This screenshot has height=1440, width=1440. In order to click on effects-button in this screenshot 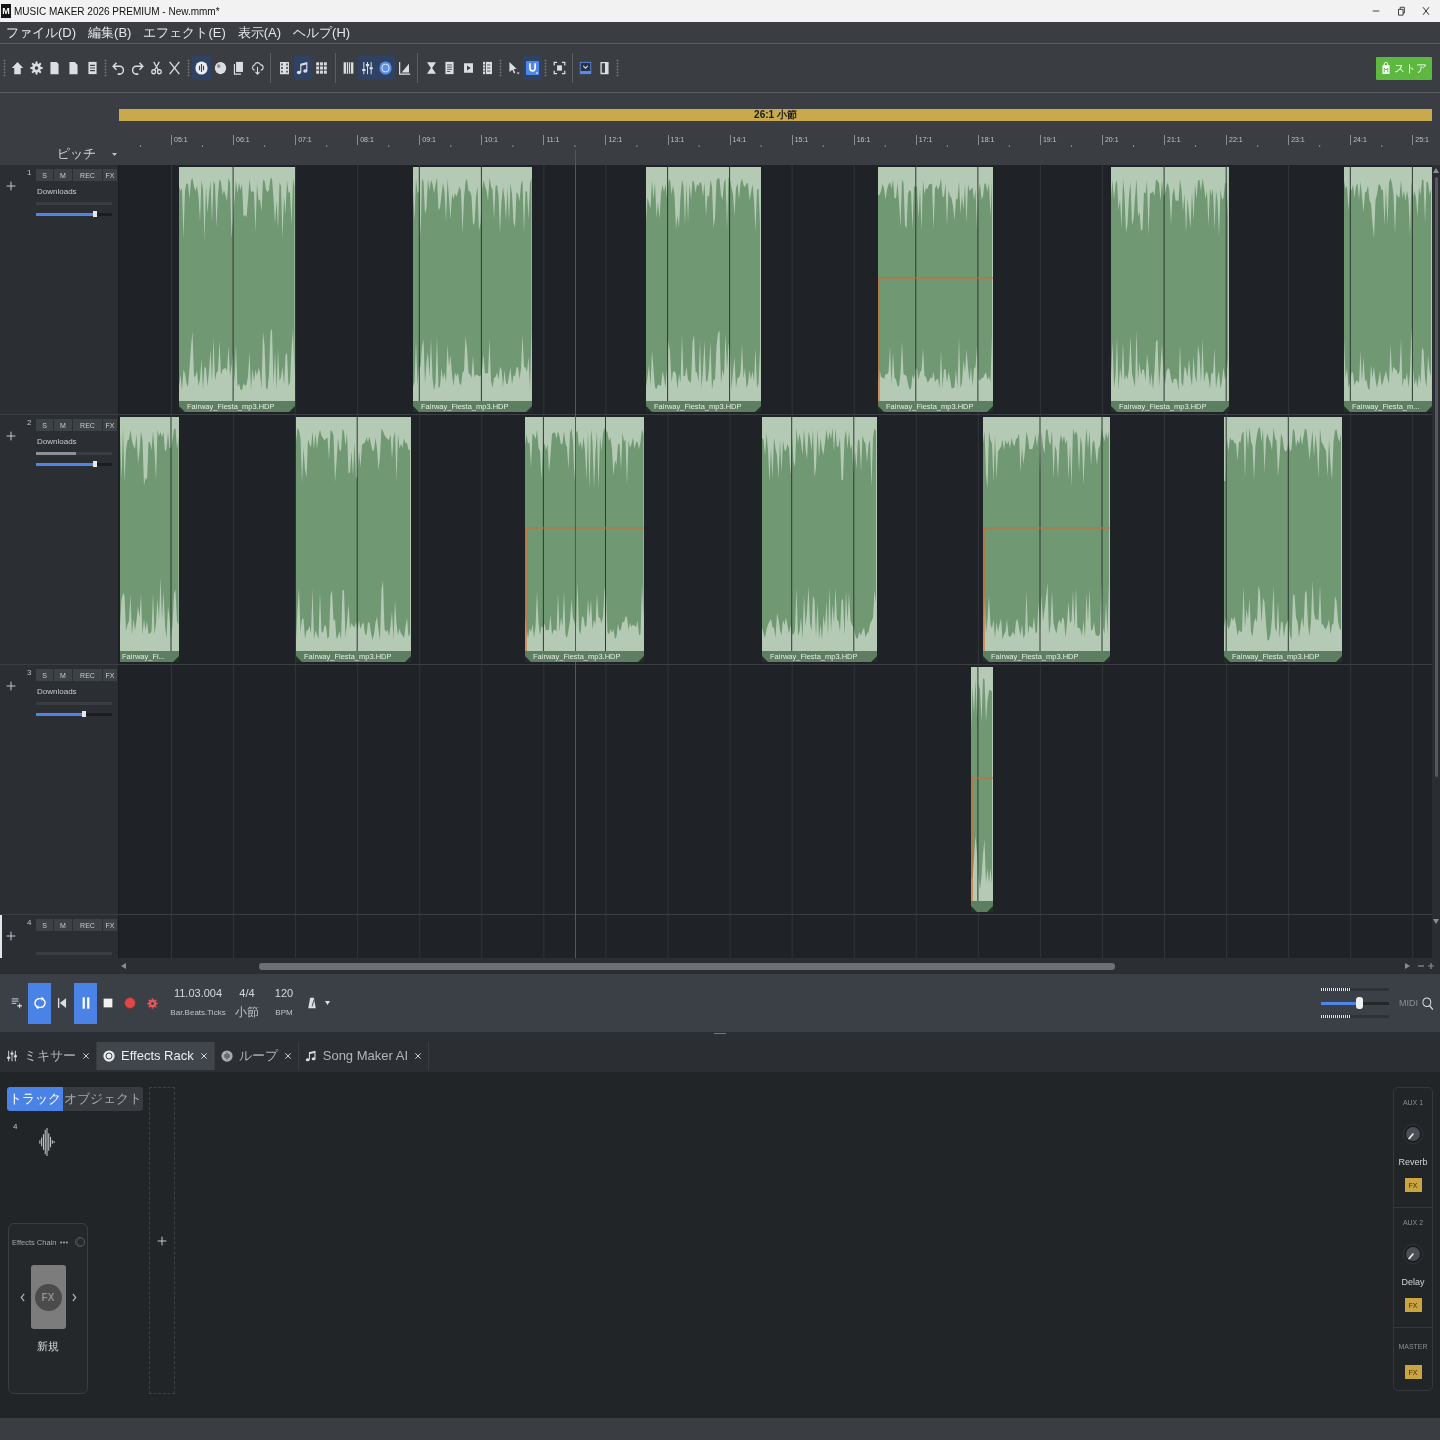, I will do `click(386, 68)`.